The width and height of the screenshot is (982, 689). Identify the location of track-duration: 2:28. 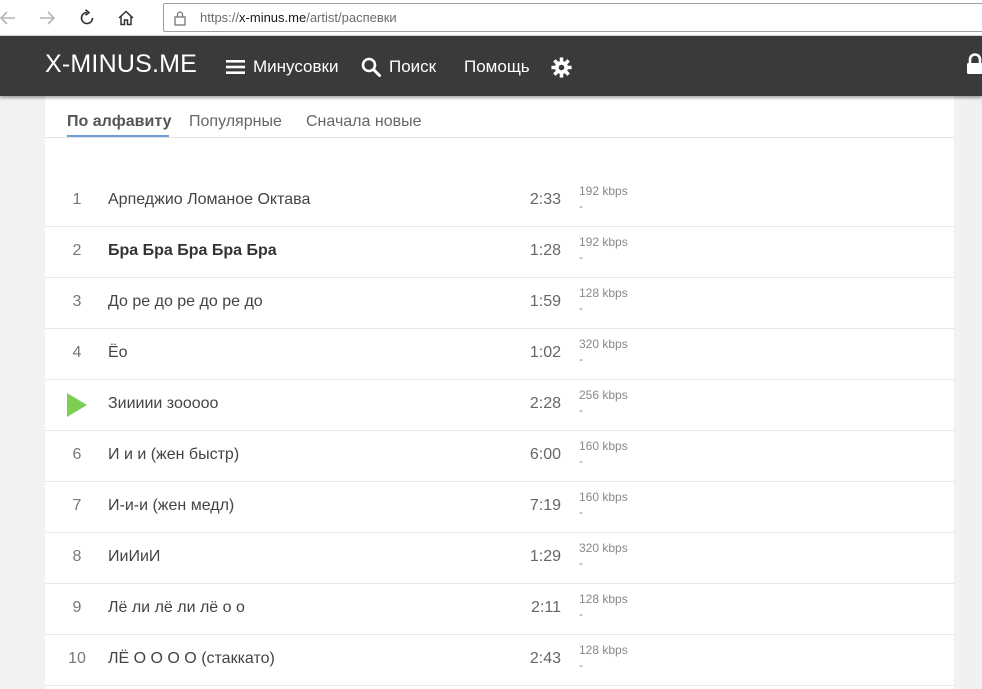
(545, 403).